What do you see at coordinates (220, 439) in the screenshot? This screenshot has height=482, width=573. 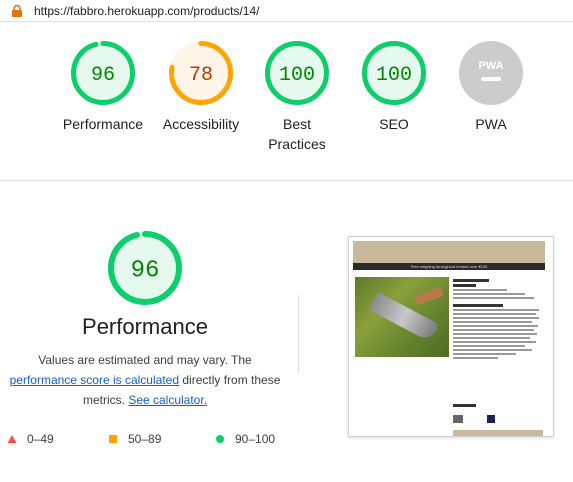 I see `circle-icon` at bounding box center [220, 439].